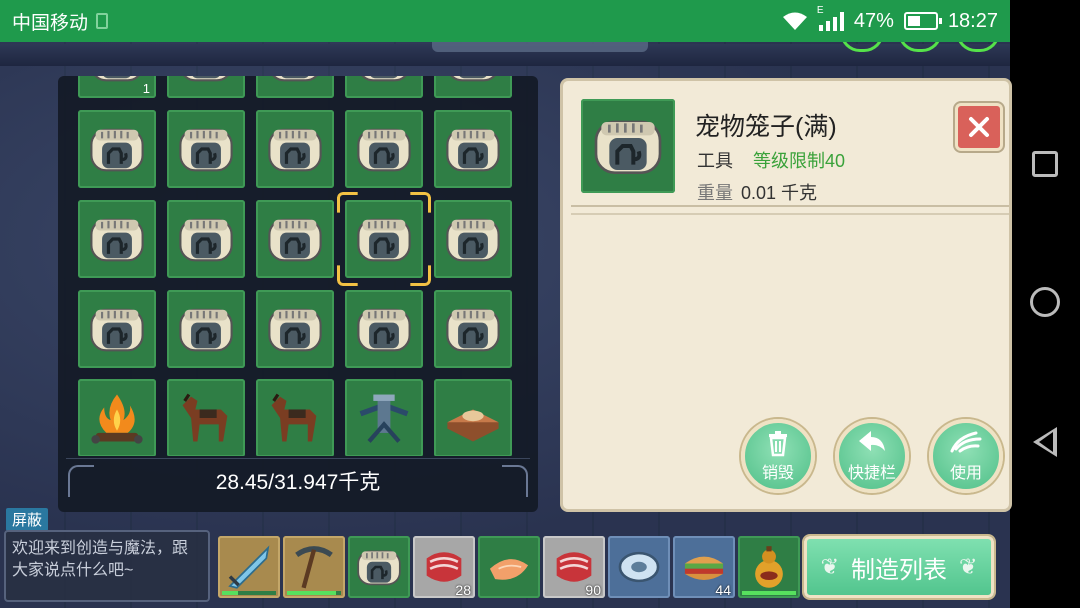 This screenshot has height=608, width=1080. What do you see at coordinates (1045, 442) in the screenshot?
I see `back-icon` at bounding box center [1045, 442].